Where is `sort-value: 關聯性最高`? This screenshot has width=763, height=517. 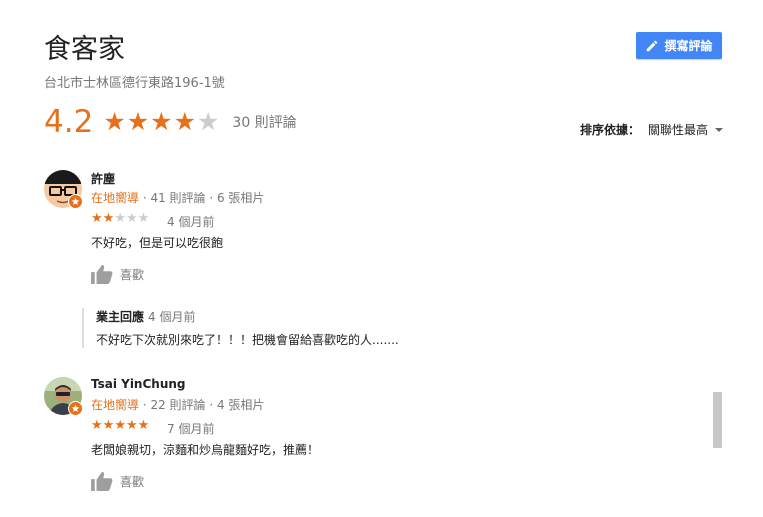 sort-value: 關聯性最高 is located at coordinates (678, 130).